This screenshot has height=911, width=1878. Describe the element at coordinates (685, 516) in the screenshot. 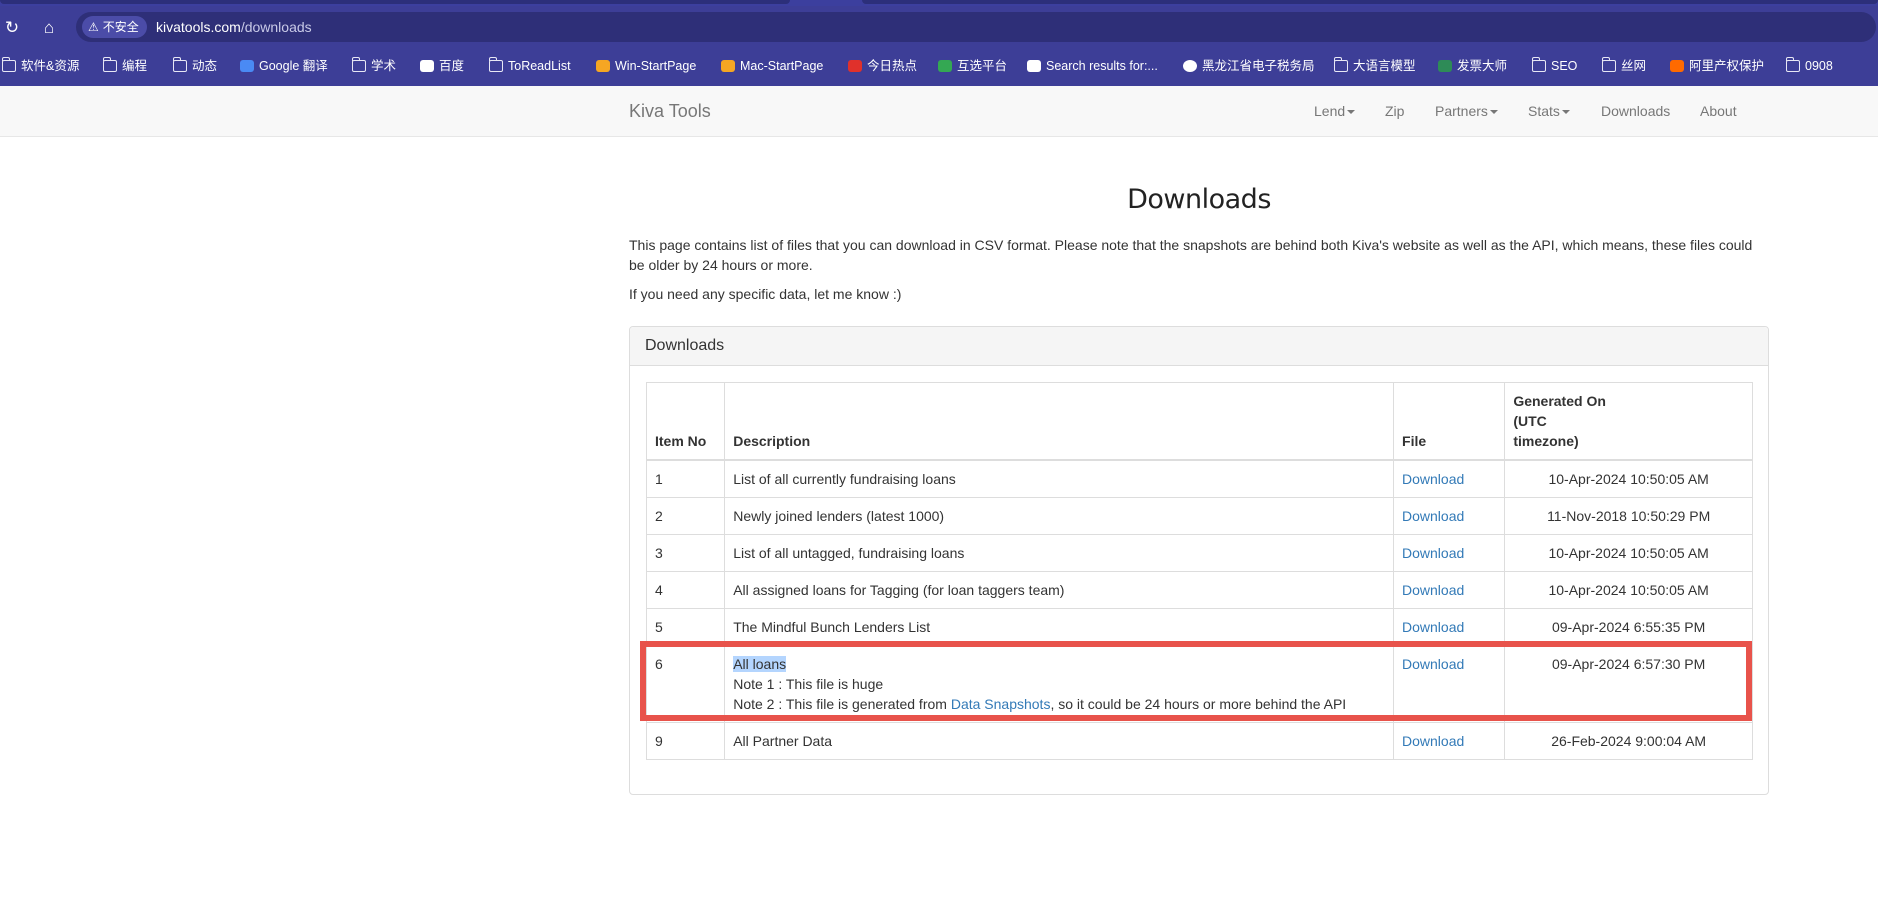

I see `item-no: 2` at that location.